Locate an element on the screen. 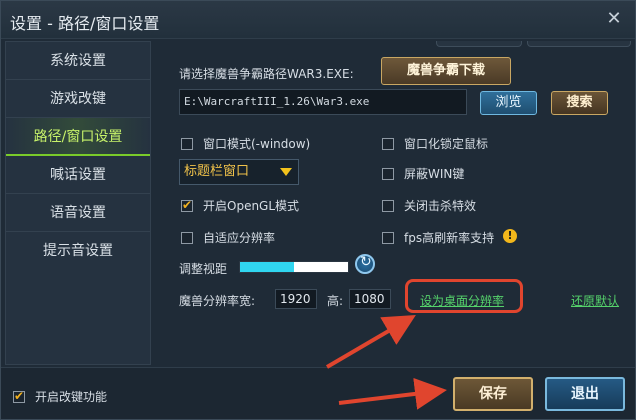  resolution-height-input: 1080 is located at coordinates (370, 299).